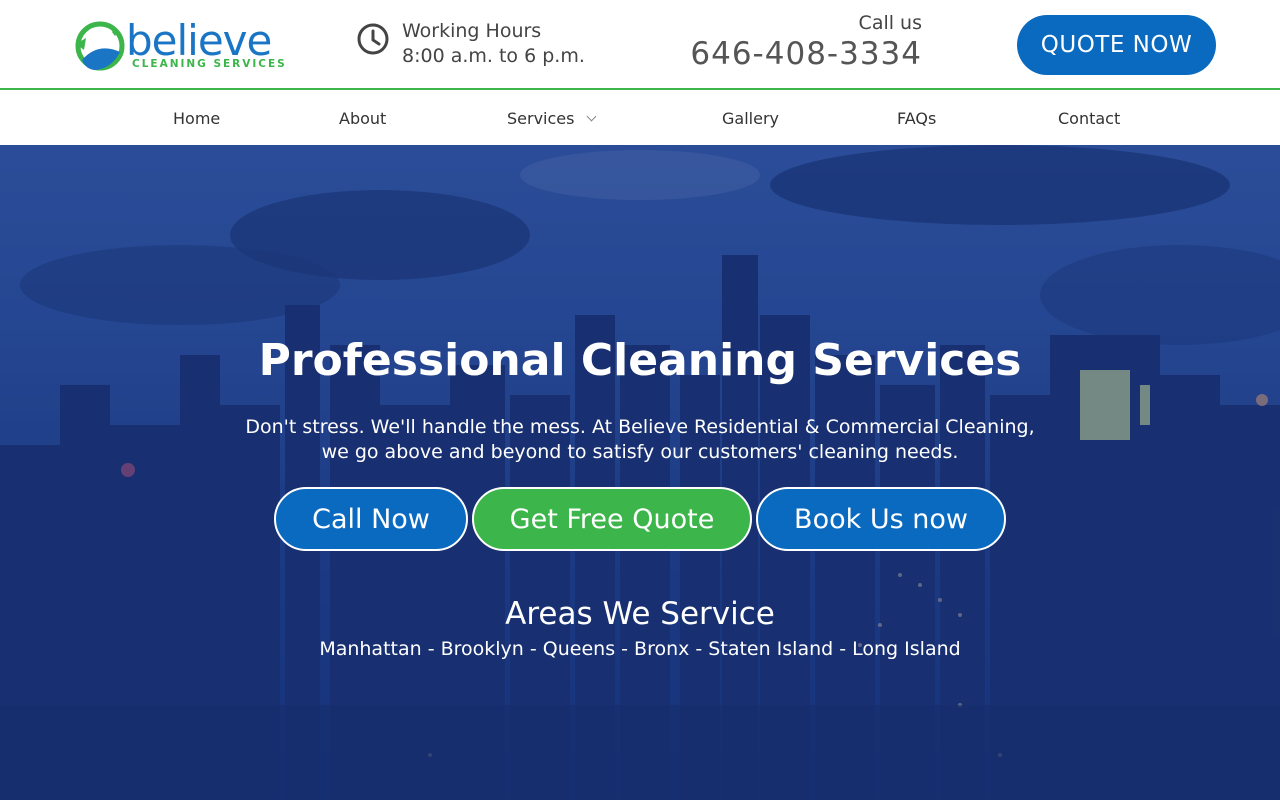  Describe the element at coordinates (592, 116) in the screenshot. I see `chevron-down-icon` at that location.